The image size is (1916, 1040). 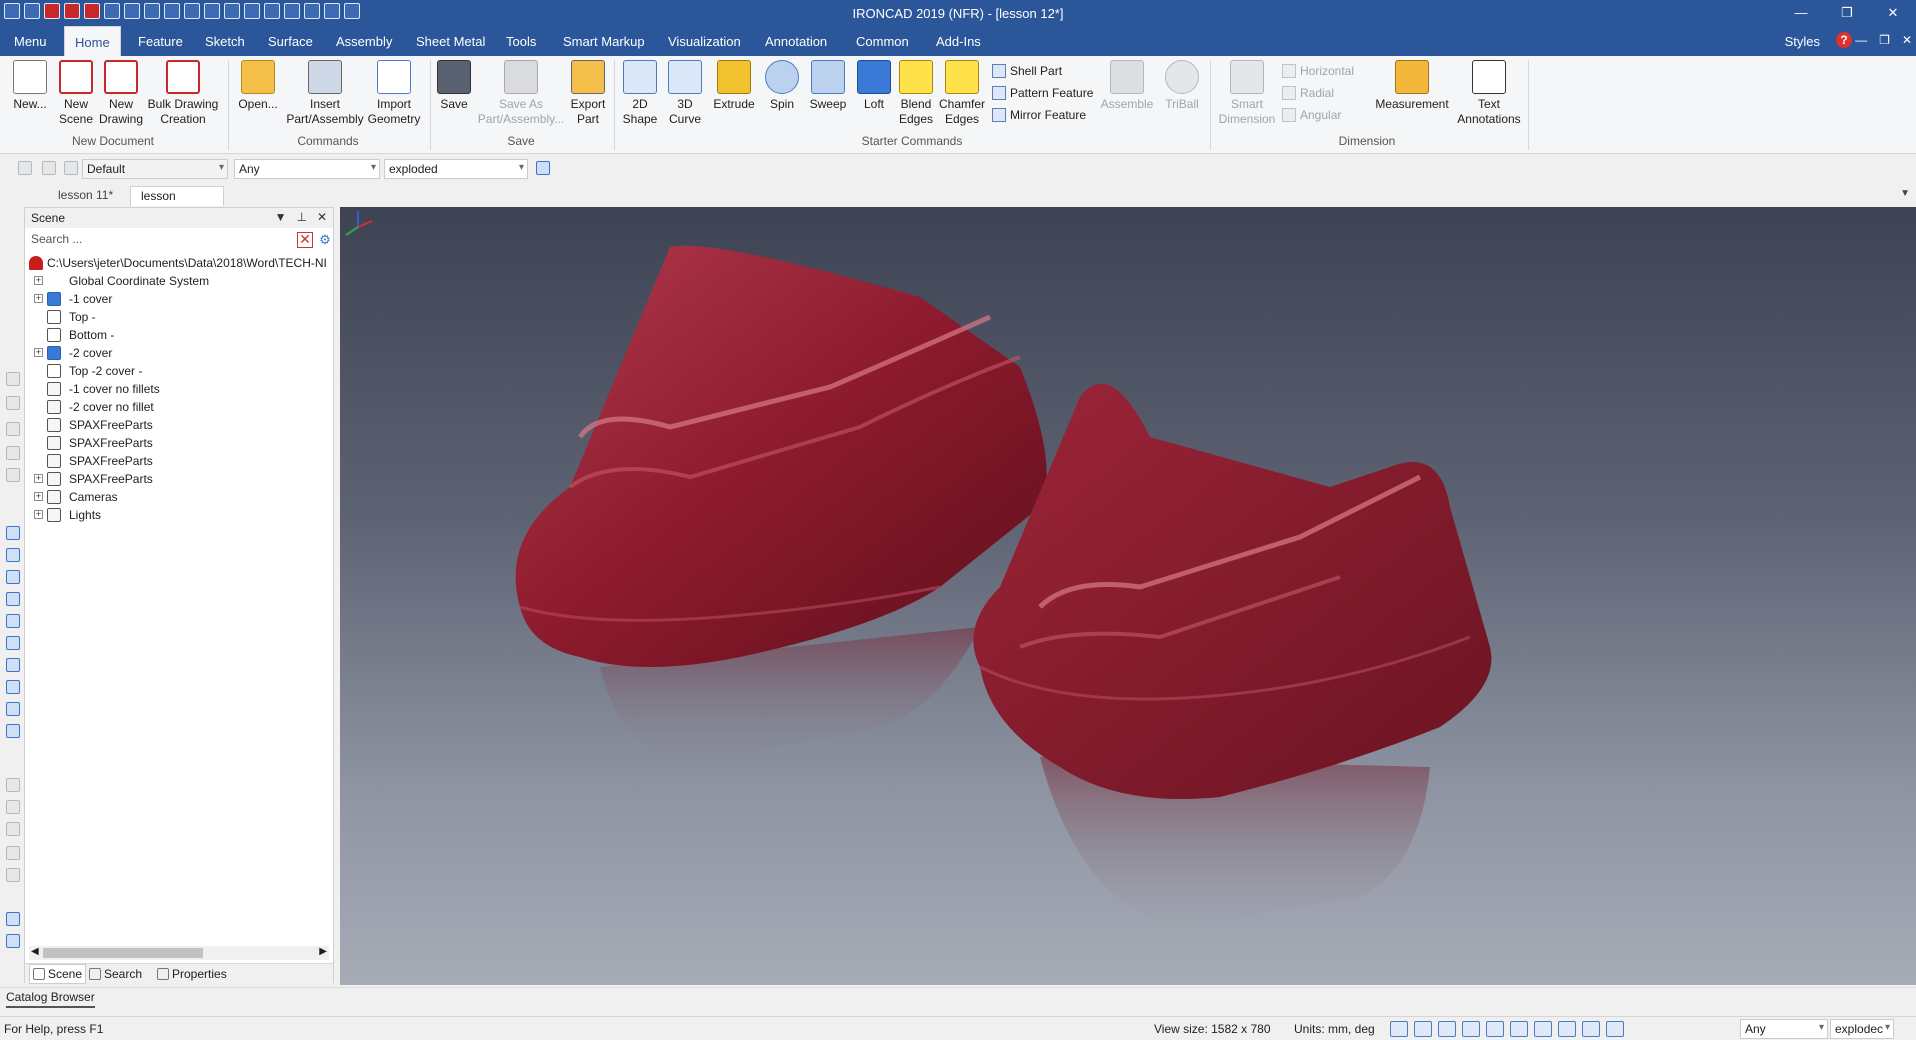 I want to click on scene-tree-item: -1 cover no fillets, so click(x=180, y=389).